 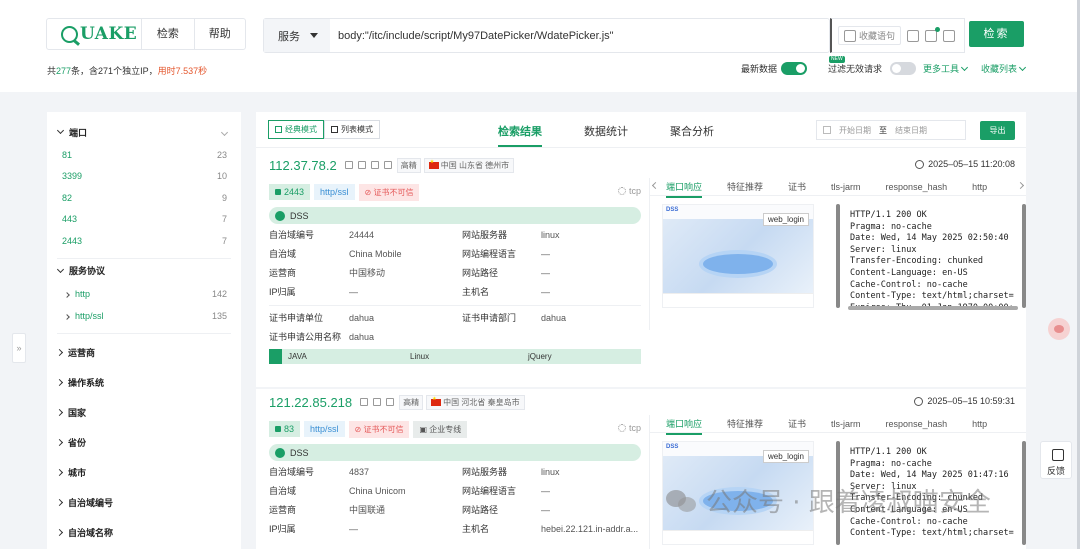 What do you see at coordinates (949, 35) in the screenshot?
I see `scan-icon` at bounding box center [949, 35].